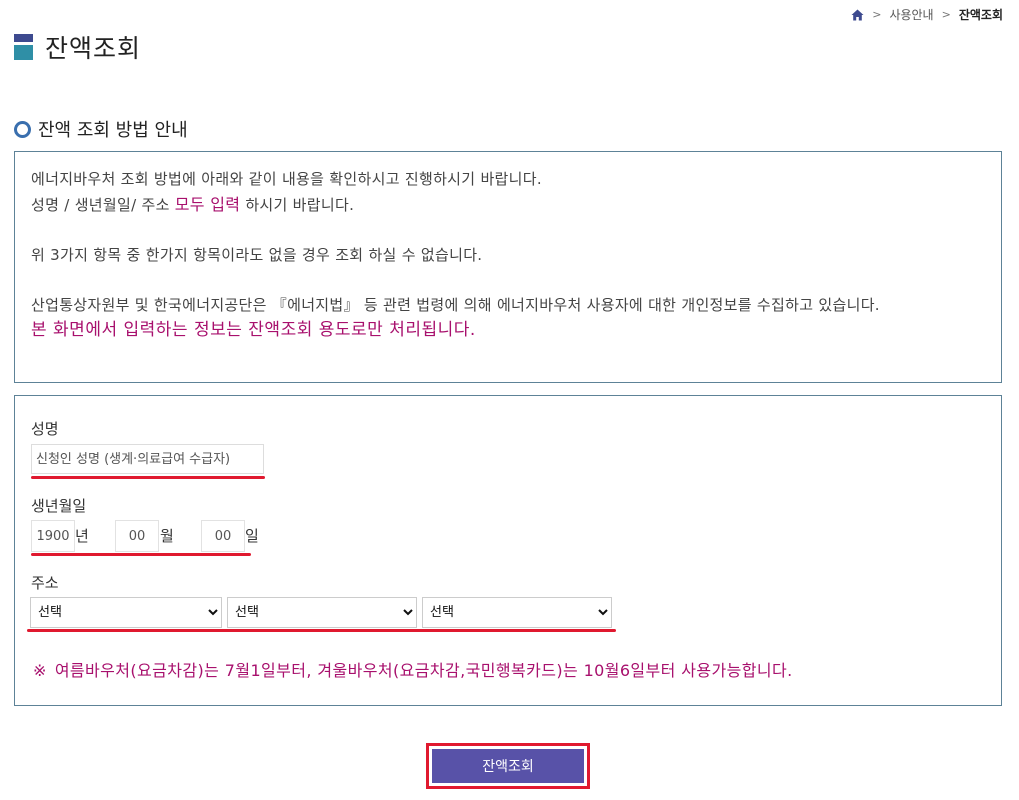  Describe the element at coordinates (980, 15) in the screenshot. I see `breadcrumb-item-current: 잔액조회` at that location.